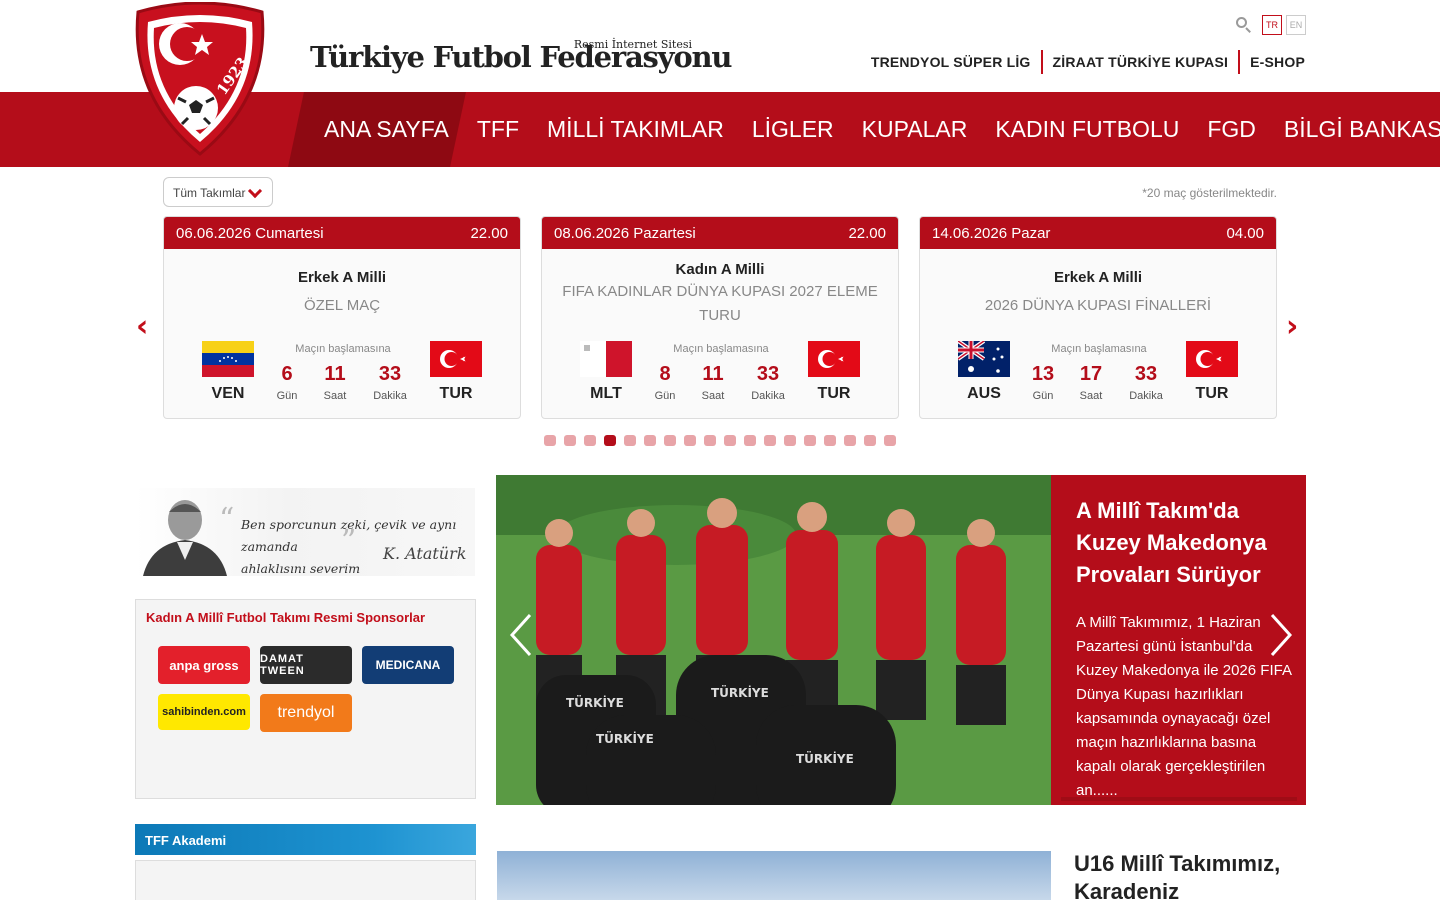 This screenshot has height=900, width=1440. I want to click on nav-ligler: LİGLER, so click(793, 129).